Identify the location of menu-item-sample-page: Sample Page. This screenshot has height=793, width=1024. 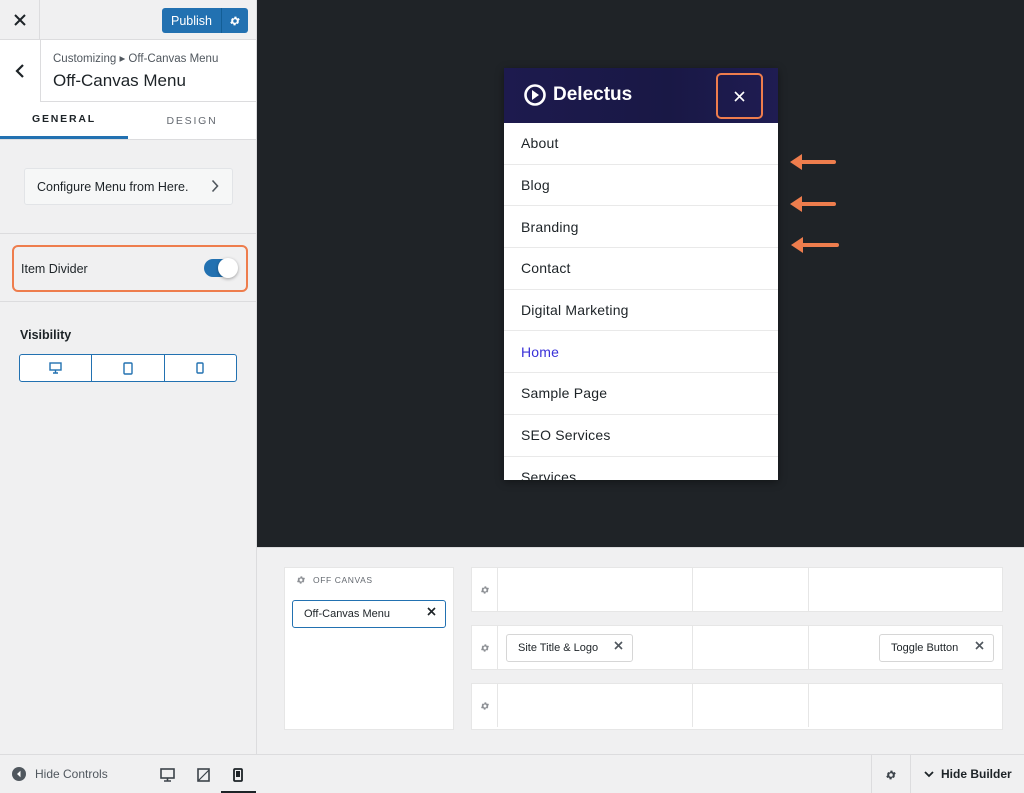
(641, 394).